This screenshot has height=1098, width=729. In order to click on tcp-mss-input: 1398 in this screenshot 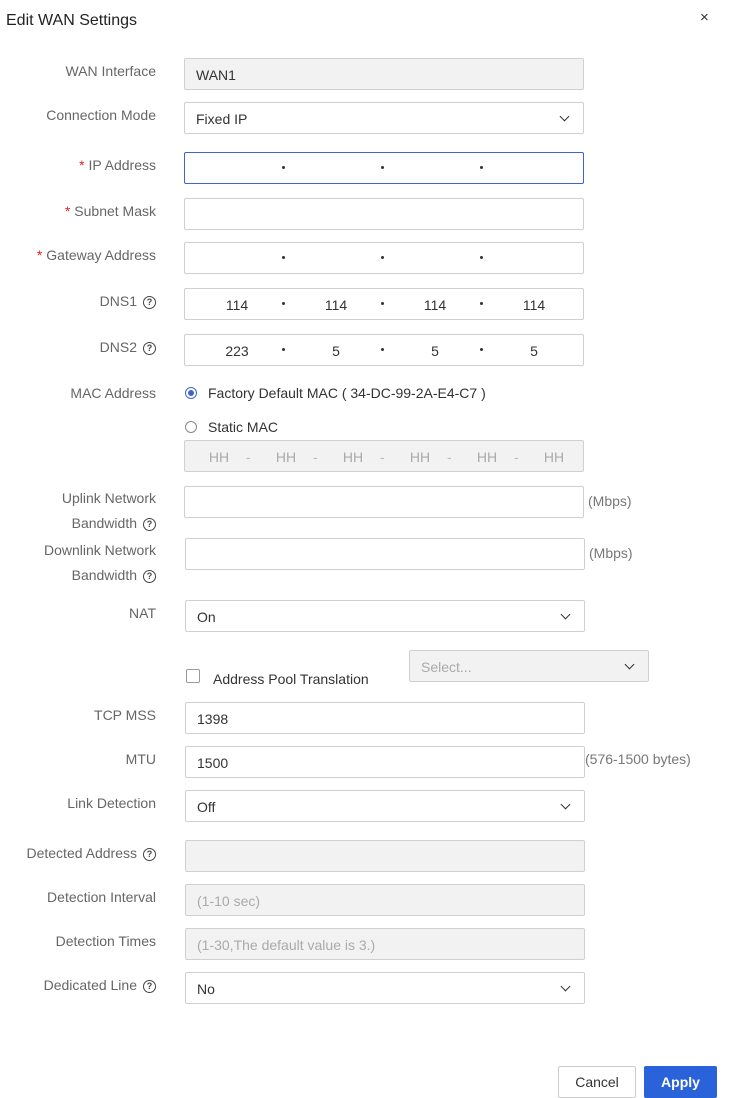, I will do `click(385, 718)`.